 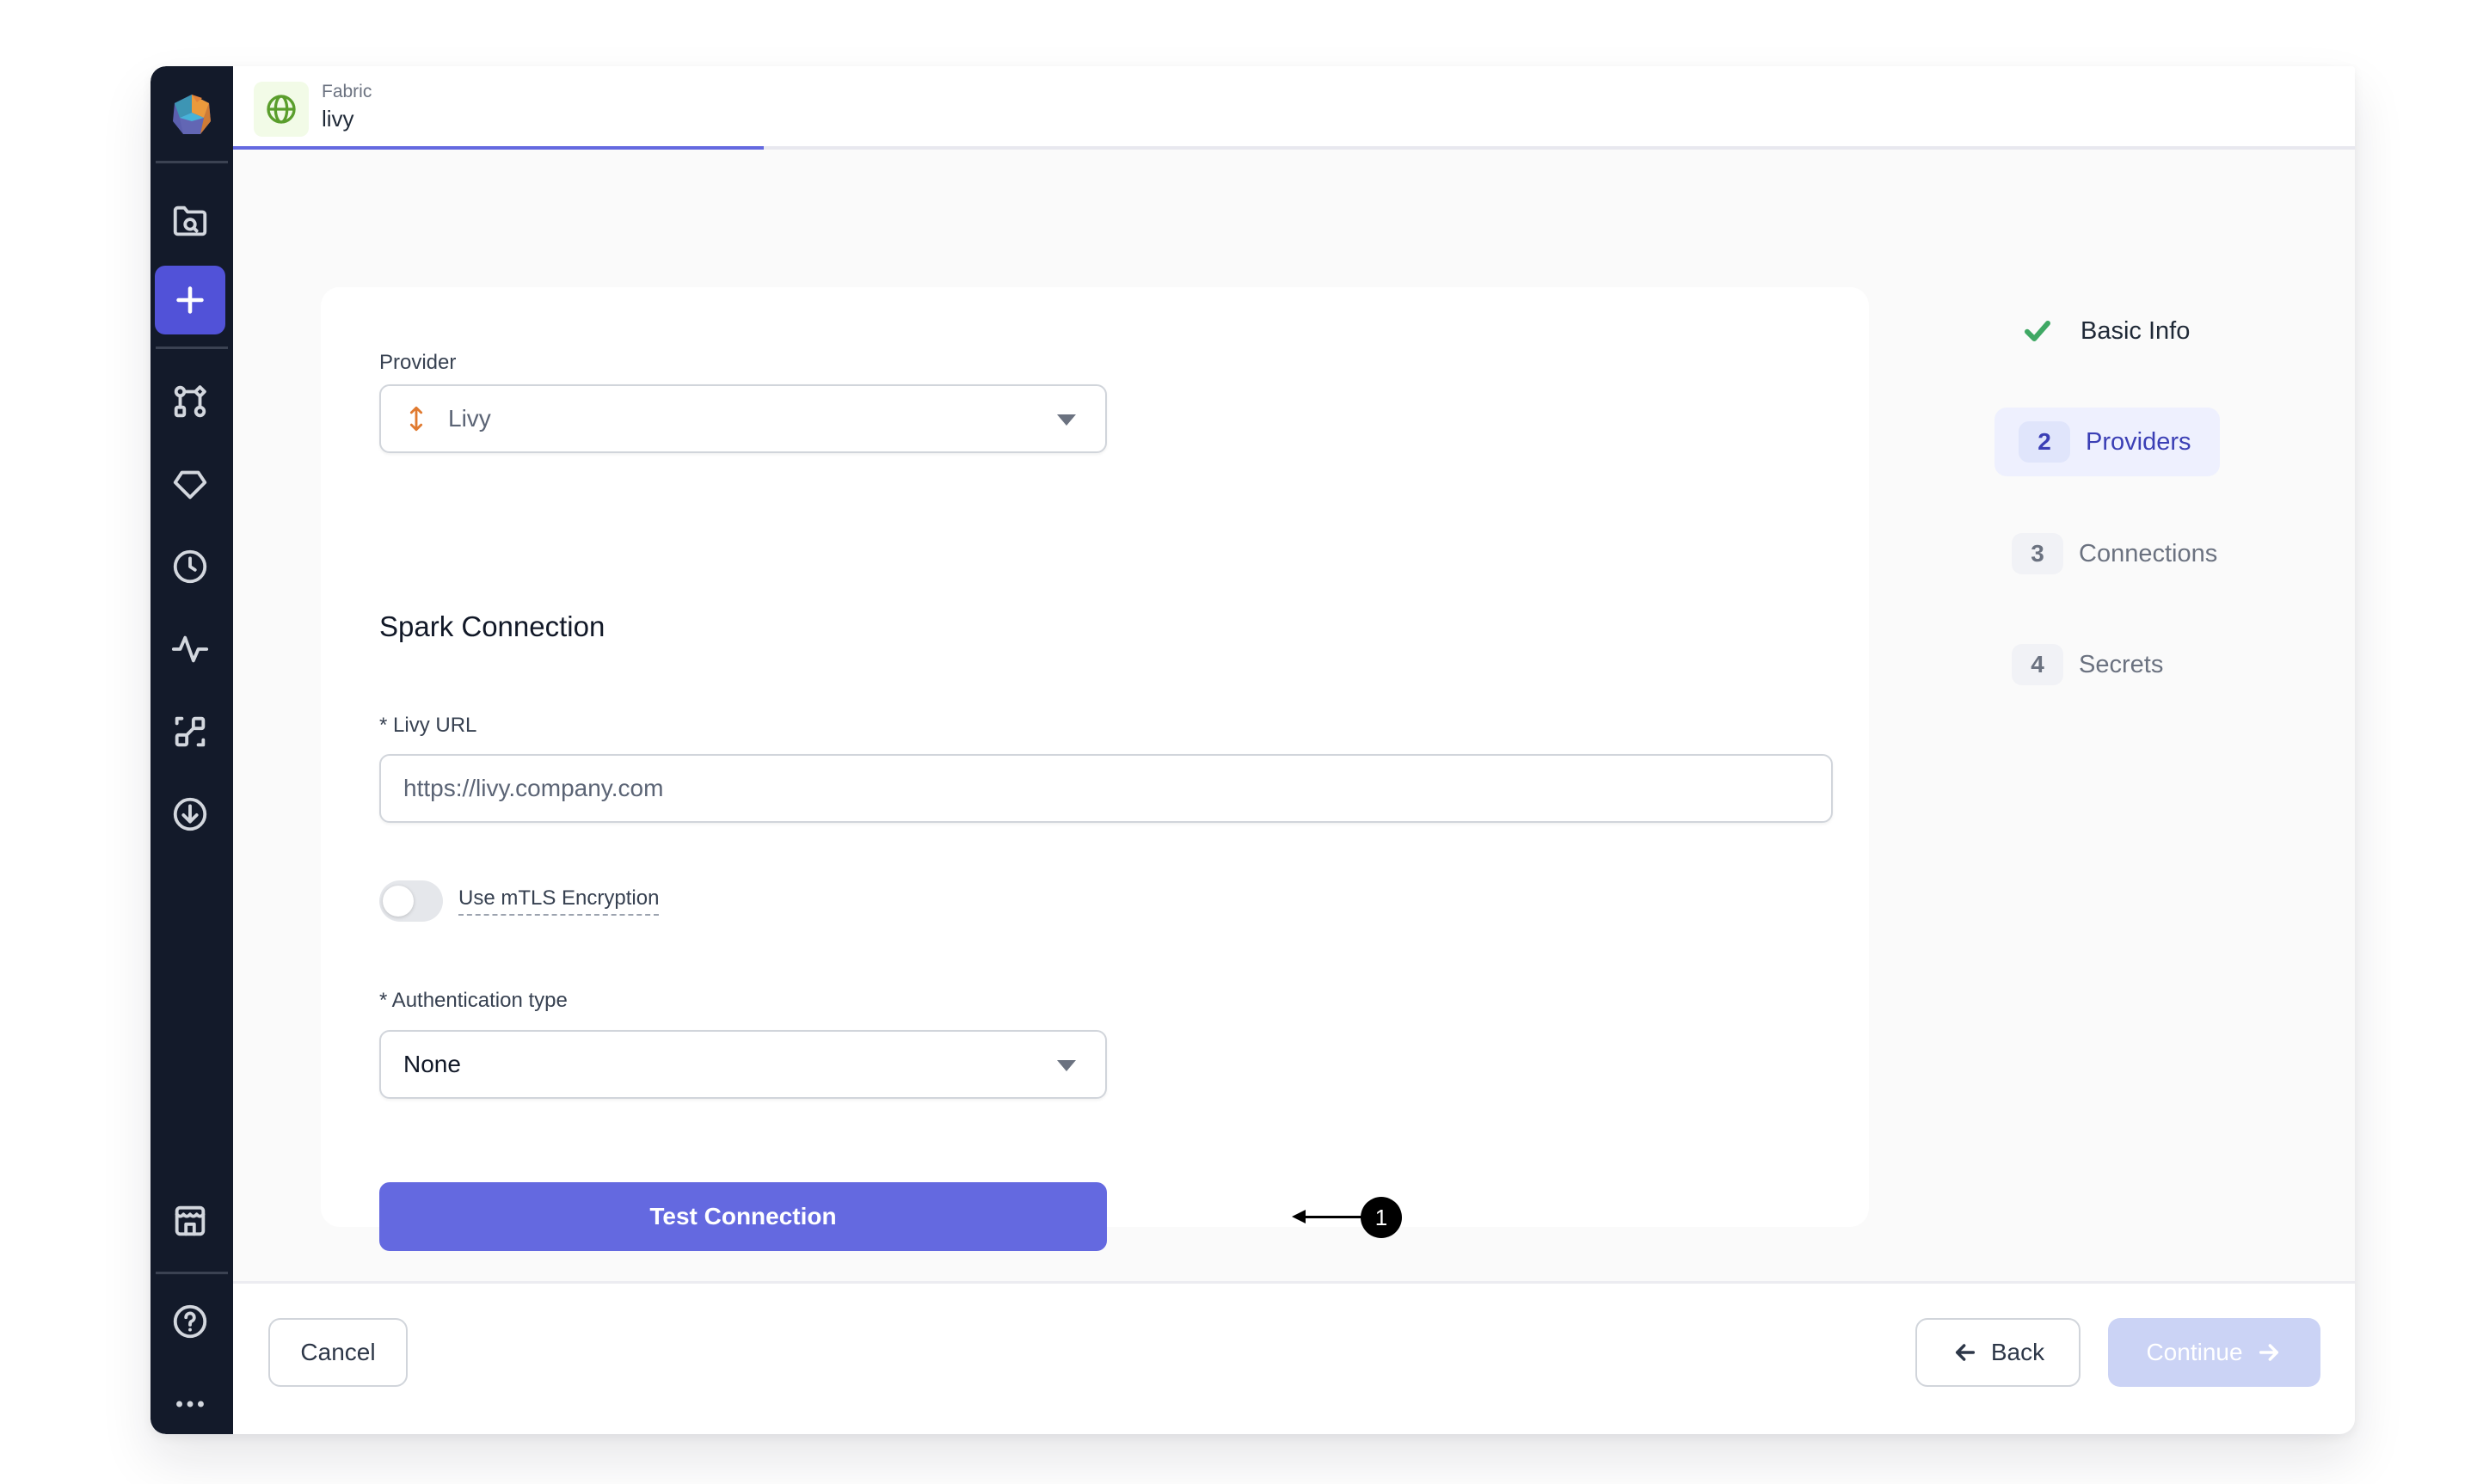 I want to click on download-circle-icon, so click(x=190, y=814).